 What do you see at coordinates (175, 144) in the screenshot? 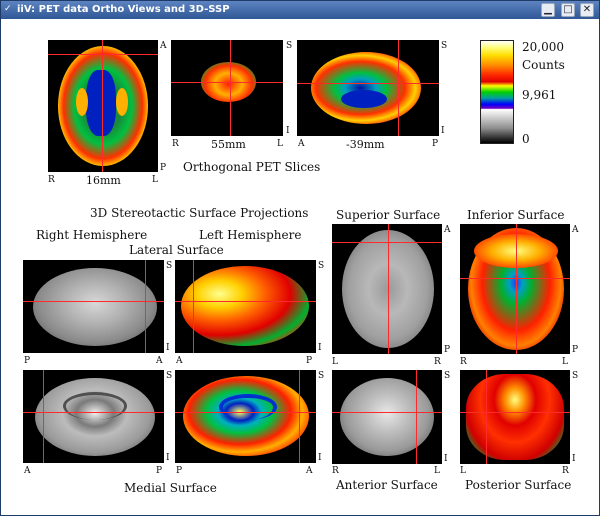
I see `coronal-right-label: R` at bounding box center [175, 144].